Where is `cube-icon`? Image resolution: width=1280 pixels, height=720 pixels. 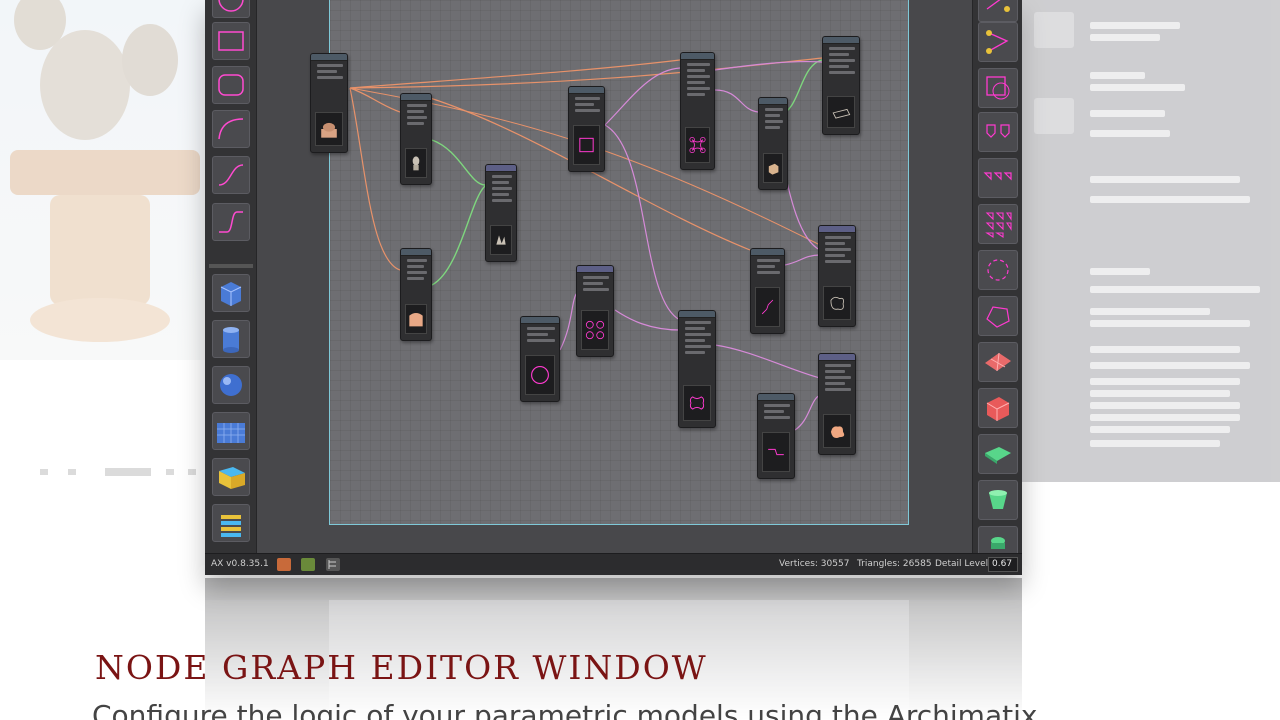
cube-icon is located at coordinates (231, 293).